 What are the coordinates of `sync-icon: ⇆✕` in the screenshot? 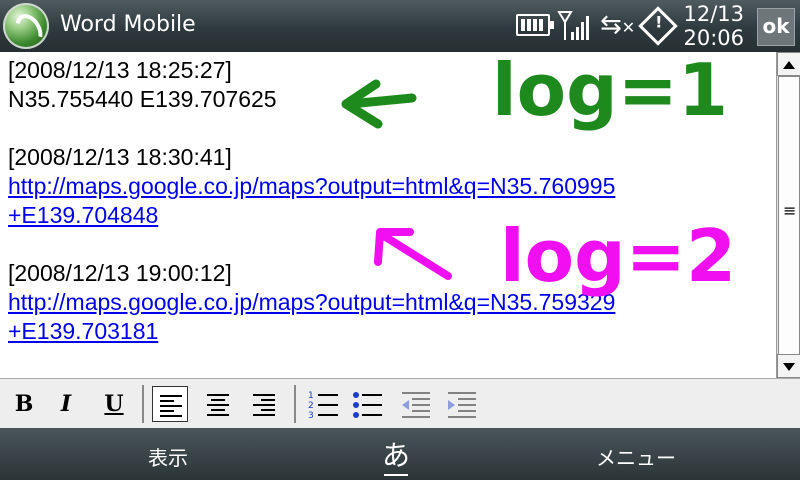 It's located at (617, 25).